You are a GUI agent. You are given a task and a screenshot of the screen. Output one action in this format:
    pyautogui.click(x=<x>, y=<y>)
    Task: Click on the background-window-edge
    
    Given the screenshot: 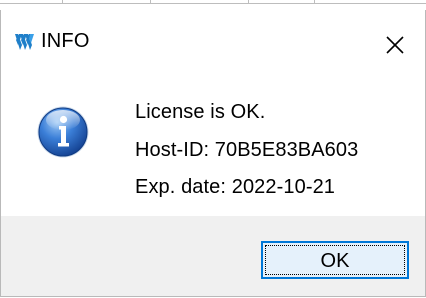 What is the action you would take?
    pyautogui.click(x=213, y=5)
    